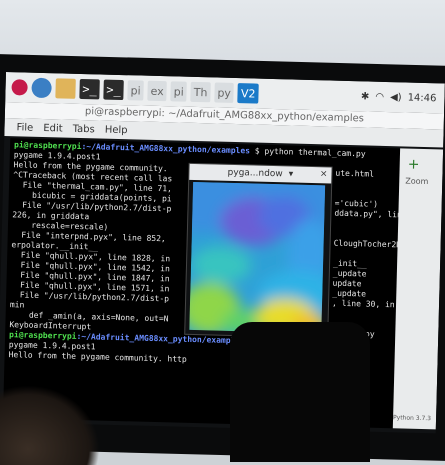 The width and height of the screenshot is (445, 465). I want to click on version-label: Python 3.7.3, so click(412, 418).